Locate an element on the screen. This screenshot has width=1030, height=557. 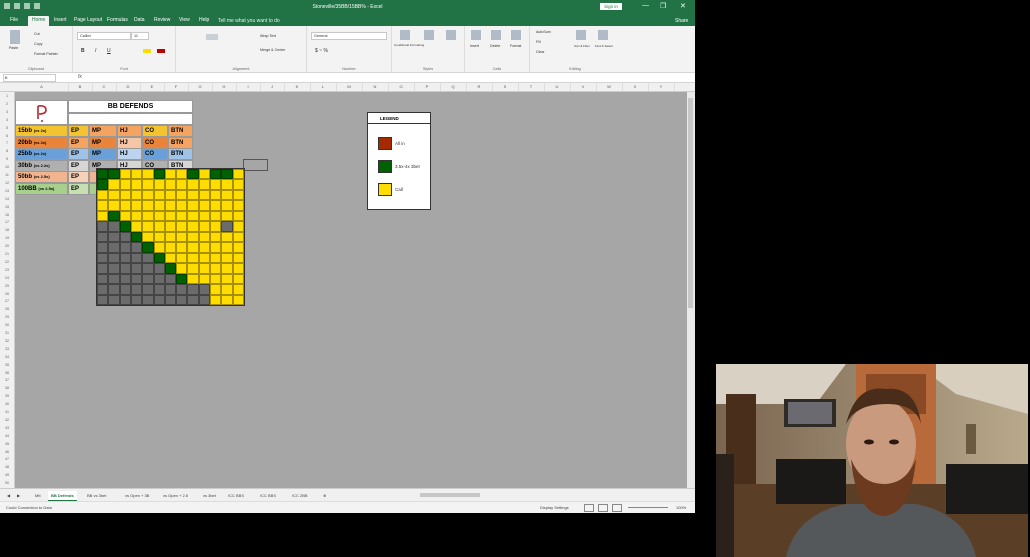
row-header: 39 is located at coordinates (7, 396).